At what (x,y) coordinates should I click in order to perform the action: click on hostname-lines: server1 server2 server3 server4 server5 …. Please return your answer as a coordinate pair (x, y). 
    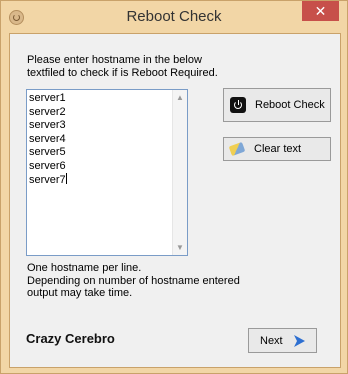
    Looking at the image, I should click on (48, 140).